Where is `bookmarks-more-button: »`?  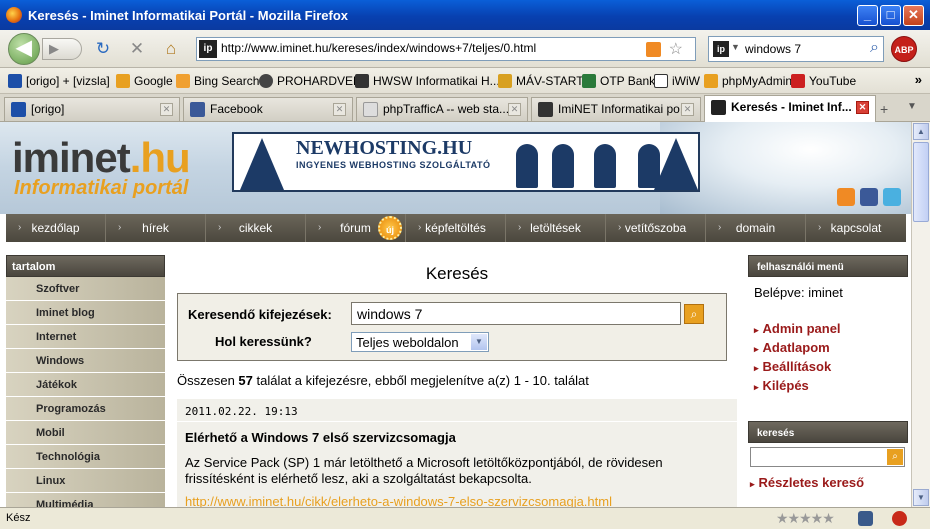
bookmarks-more-button: » is located at coordinates (918, 79).